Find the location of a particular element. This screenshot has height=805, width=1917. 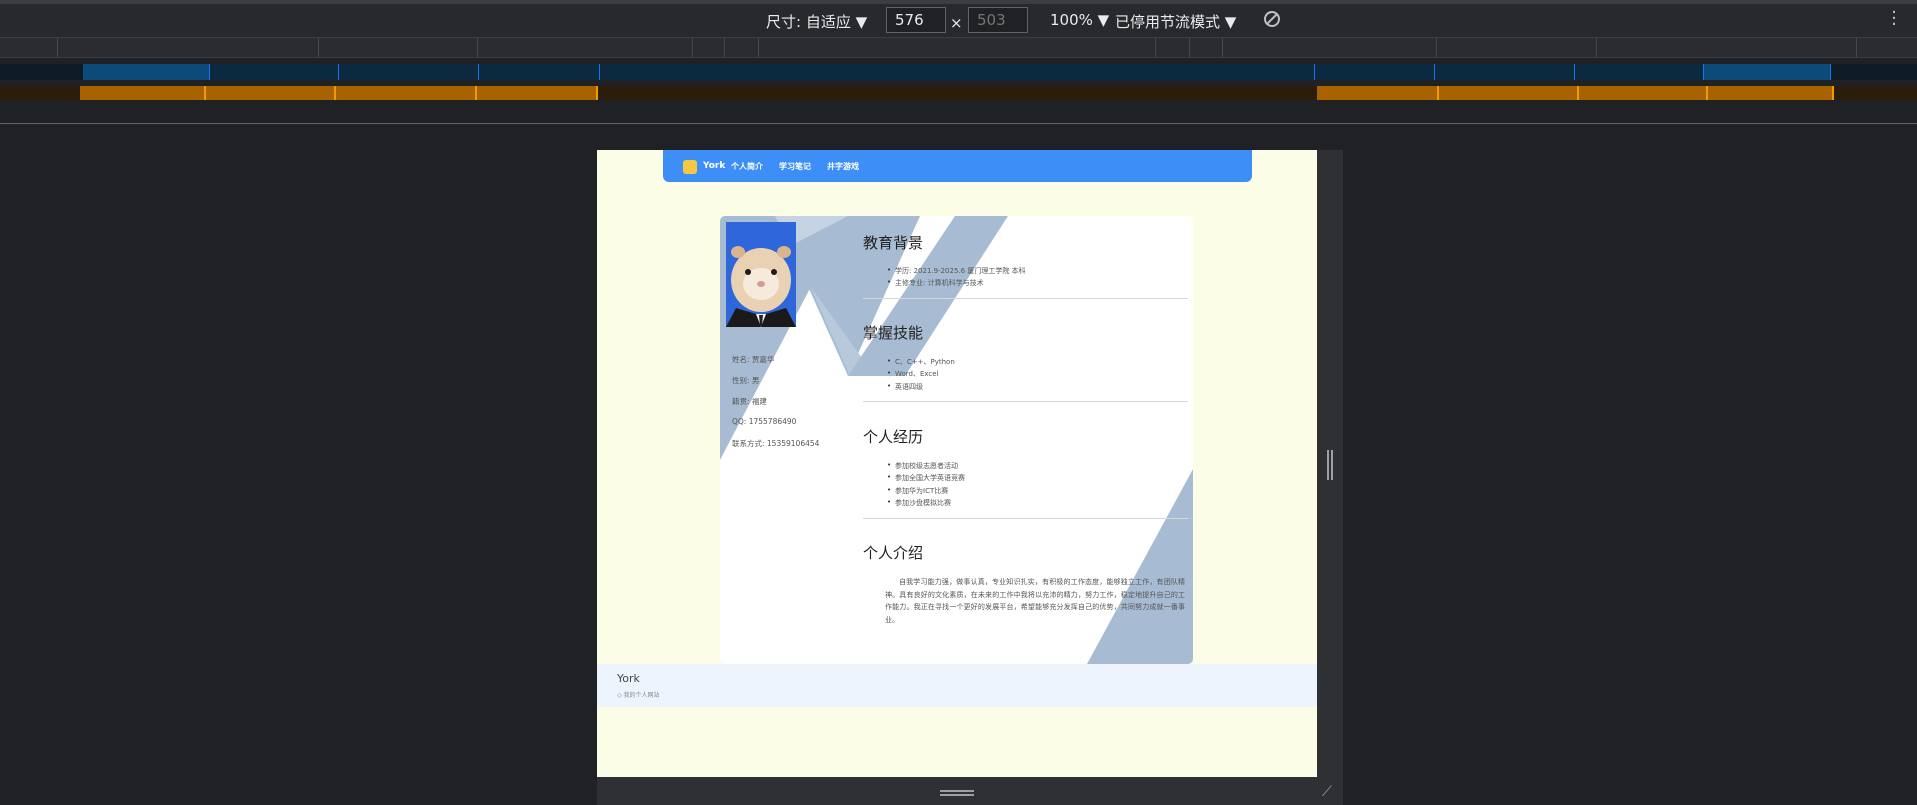

times-sign: × is located at coordinates (956, 23).